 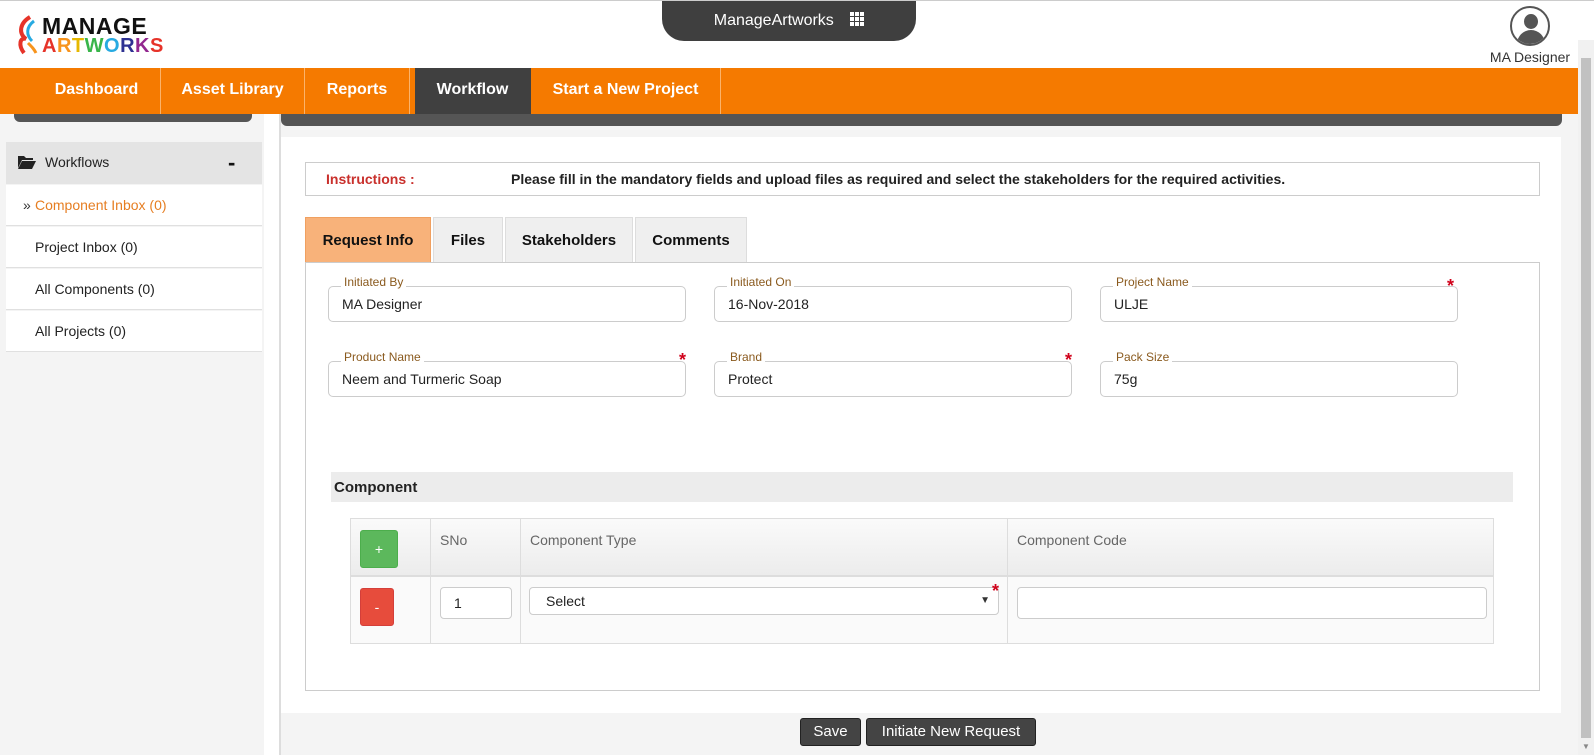 What do you see at coordinates (691, 240) in the screenshot?
I see `tab-comments: Comments` at bounding box center [691, 240].